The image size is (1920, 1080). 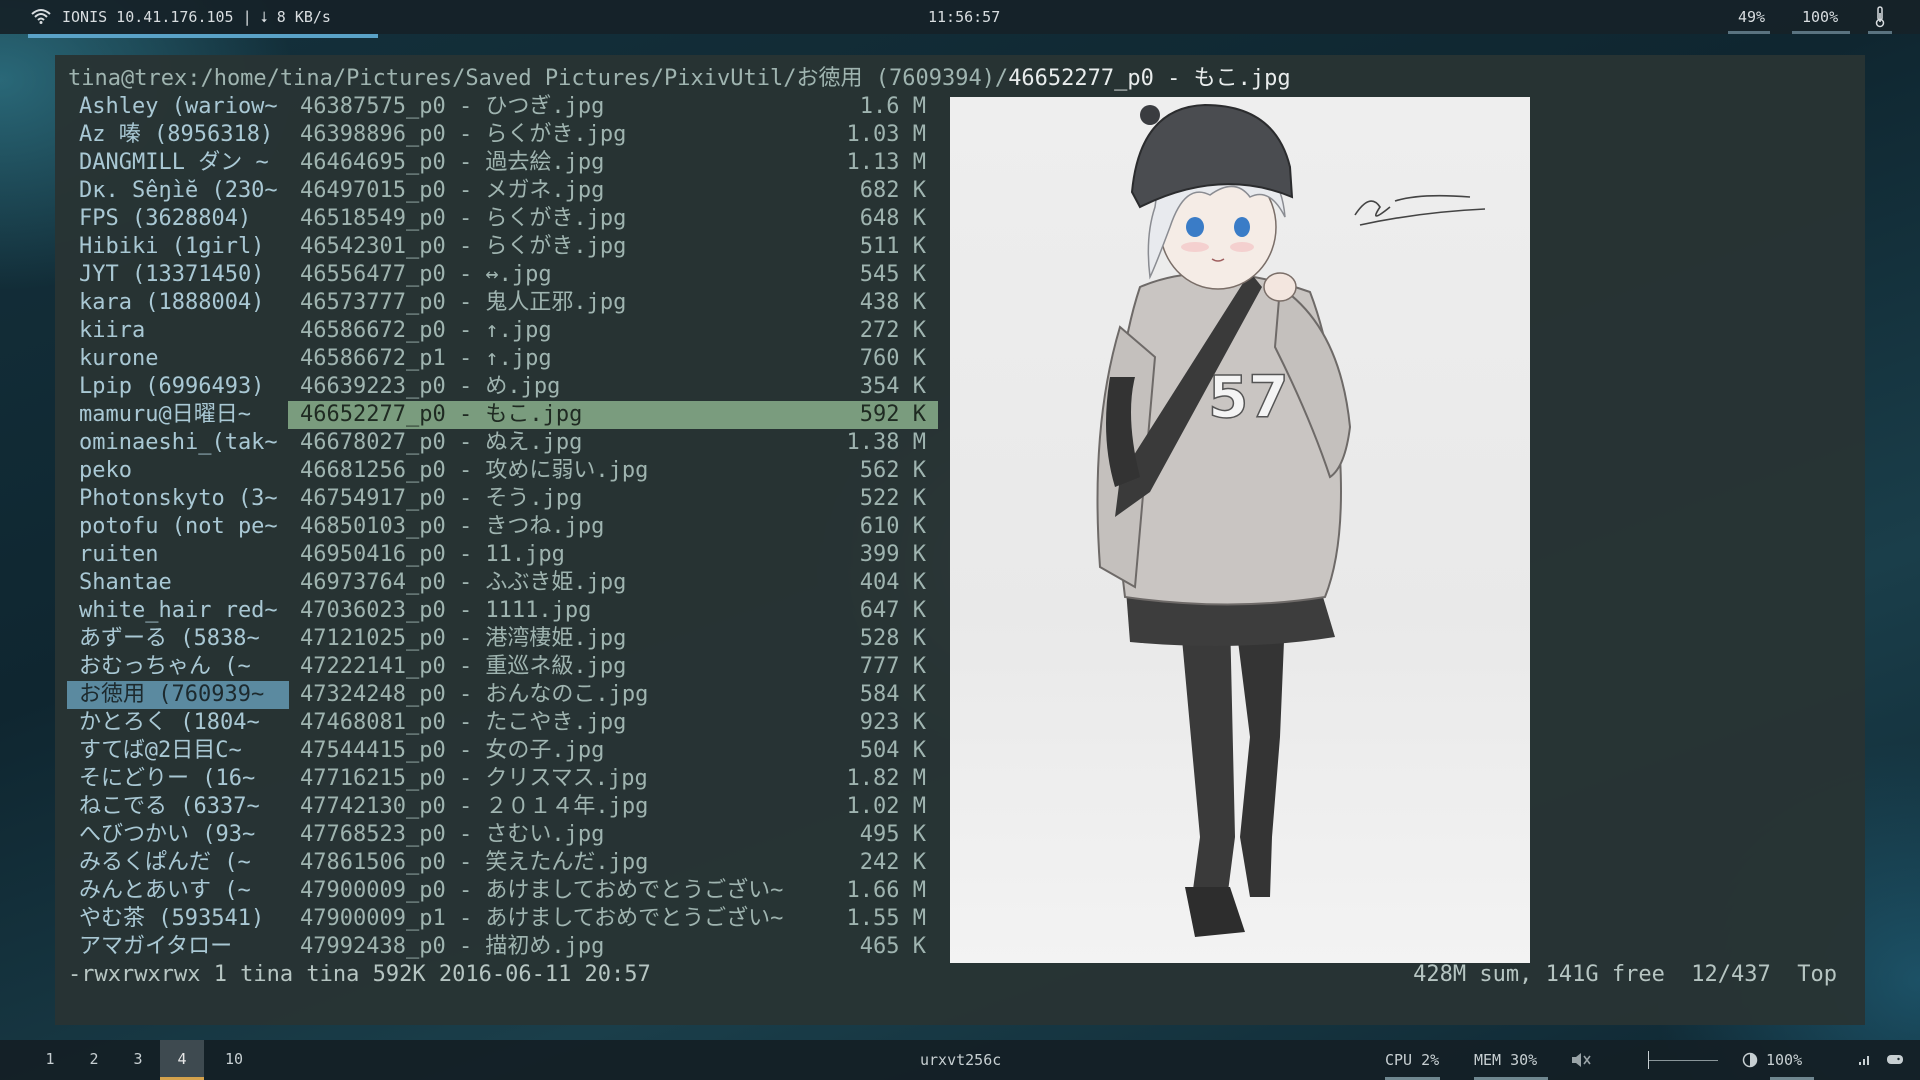 I want to click on file-name: 46542301_p0 - らくがき.jpg, so click(x=463, y=246).